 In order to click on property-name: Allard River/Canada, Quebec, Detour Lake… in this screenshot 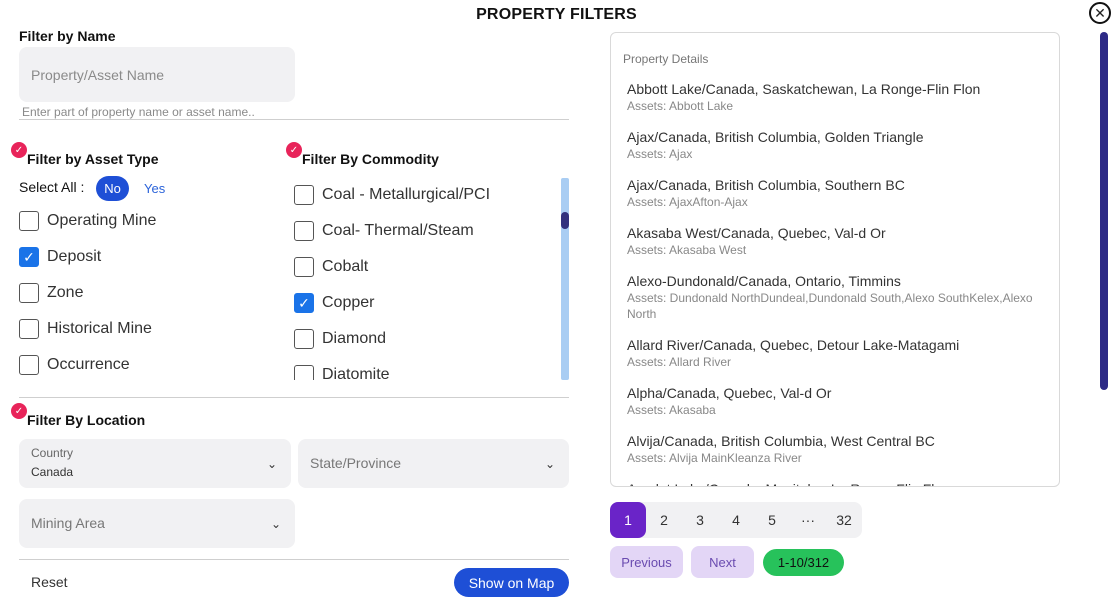, I will do `click(793, 345)`.